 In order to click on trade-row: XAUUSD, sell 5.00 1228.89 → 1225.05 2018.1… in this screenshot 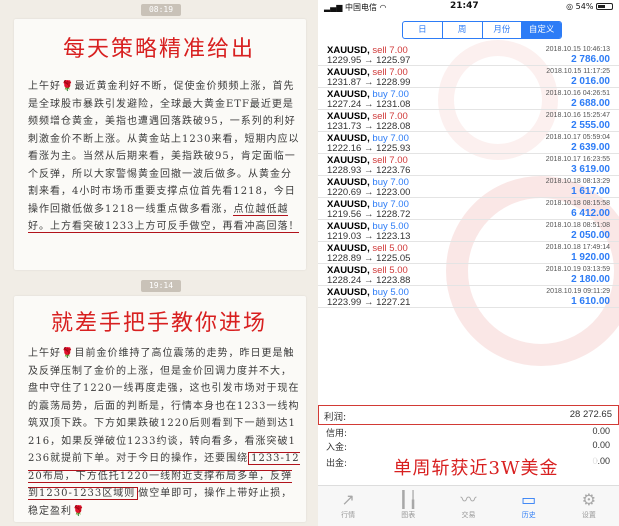, I will do `click(468, 253)`.